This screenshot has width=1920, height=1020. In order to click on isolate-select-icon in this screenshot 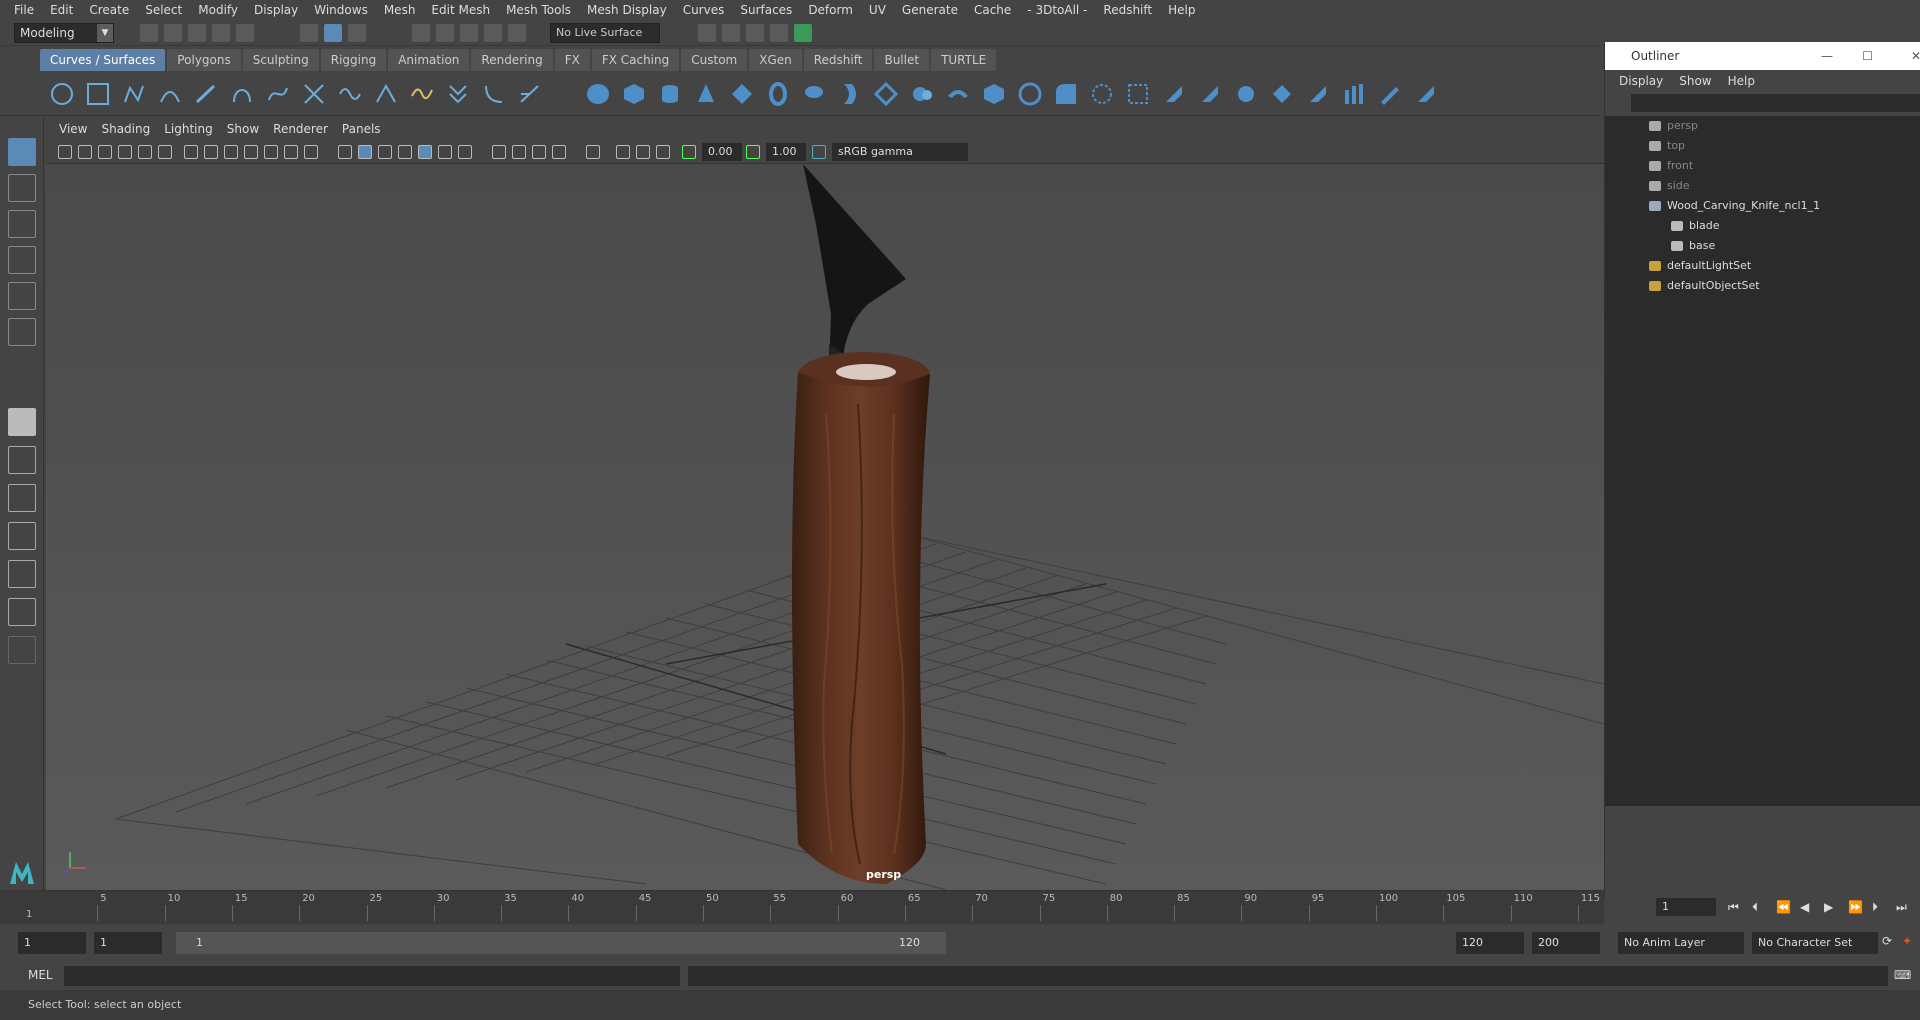, I will do `click(593, 152)`.